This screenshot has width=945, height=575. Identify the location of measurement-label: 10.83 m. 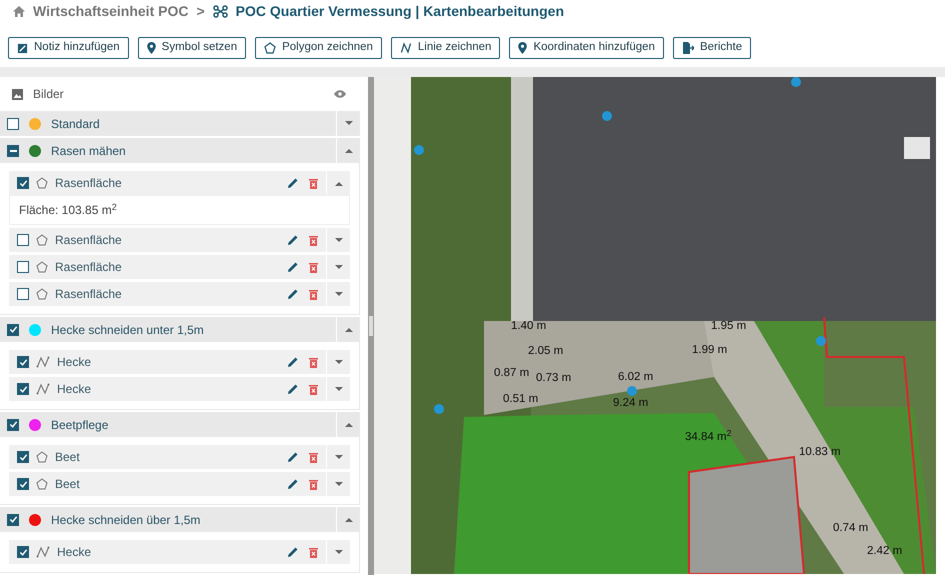
(820, 452).